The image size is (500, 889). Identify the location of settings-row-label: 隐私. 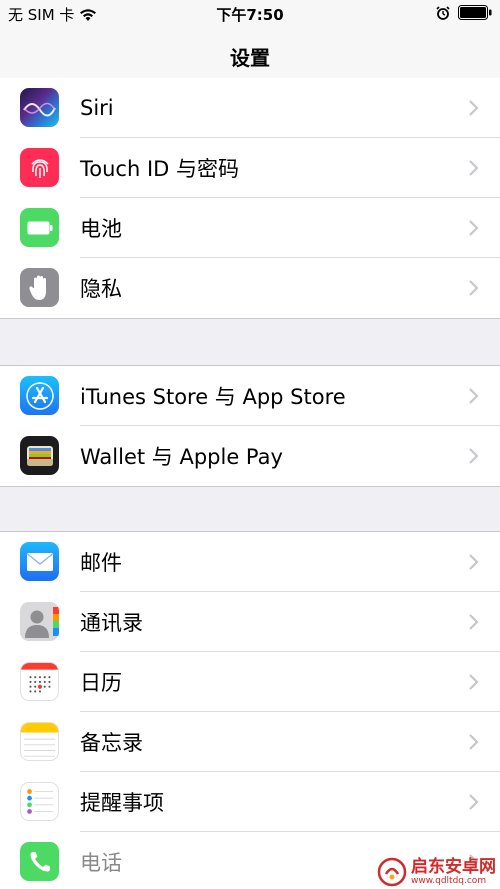
(101, 289).